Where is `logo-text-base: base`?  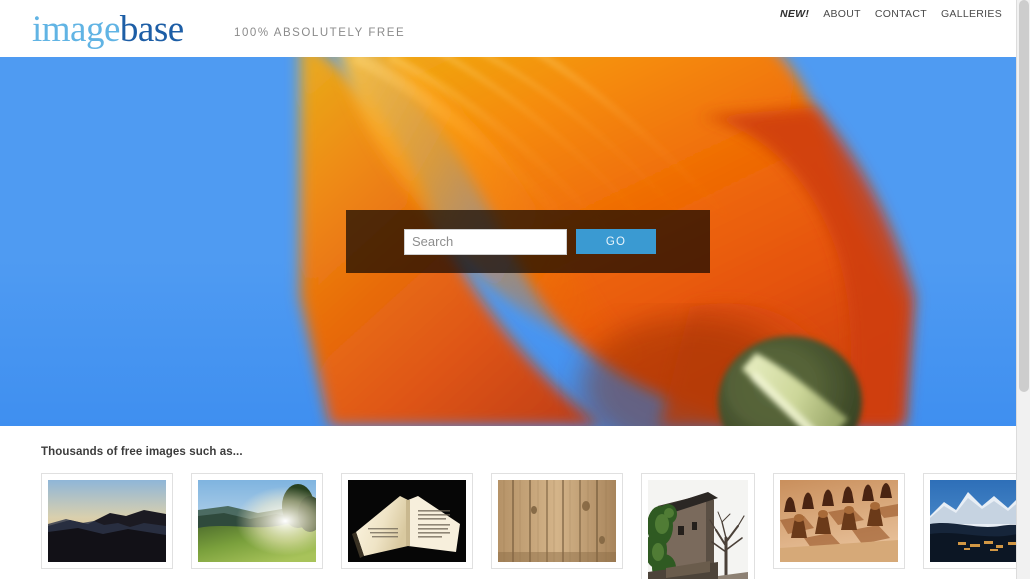
logo-text-base: base is located at coordinates (151, 29).